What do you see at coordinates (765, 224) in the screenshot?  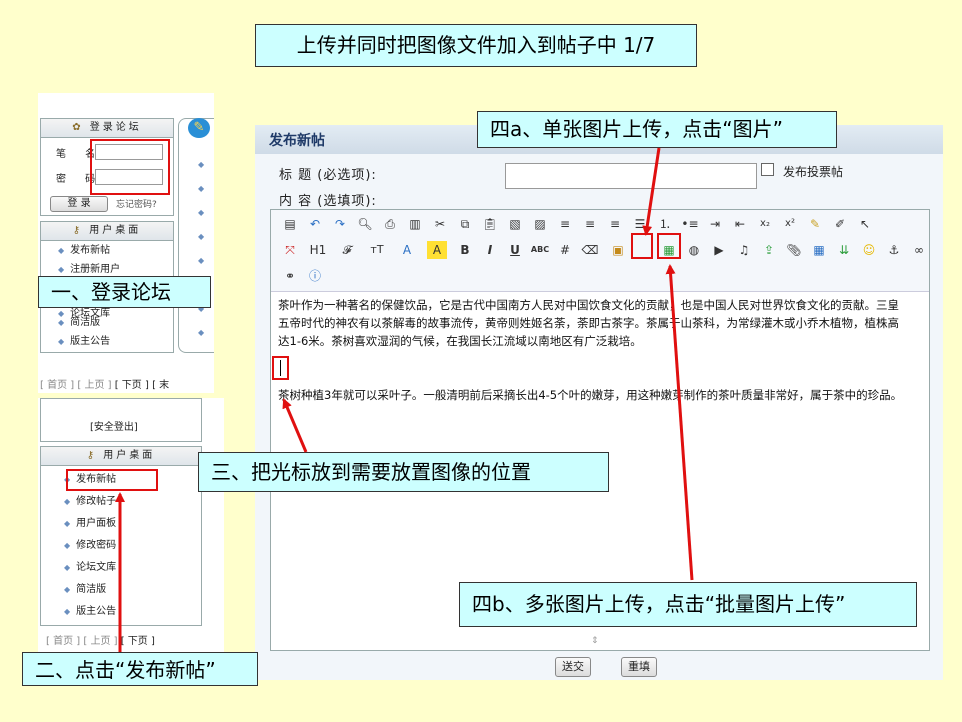 I see `subscript-icon: x₂` at bounding box center [765, 224].